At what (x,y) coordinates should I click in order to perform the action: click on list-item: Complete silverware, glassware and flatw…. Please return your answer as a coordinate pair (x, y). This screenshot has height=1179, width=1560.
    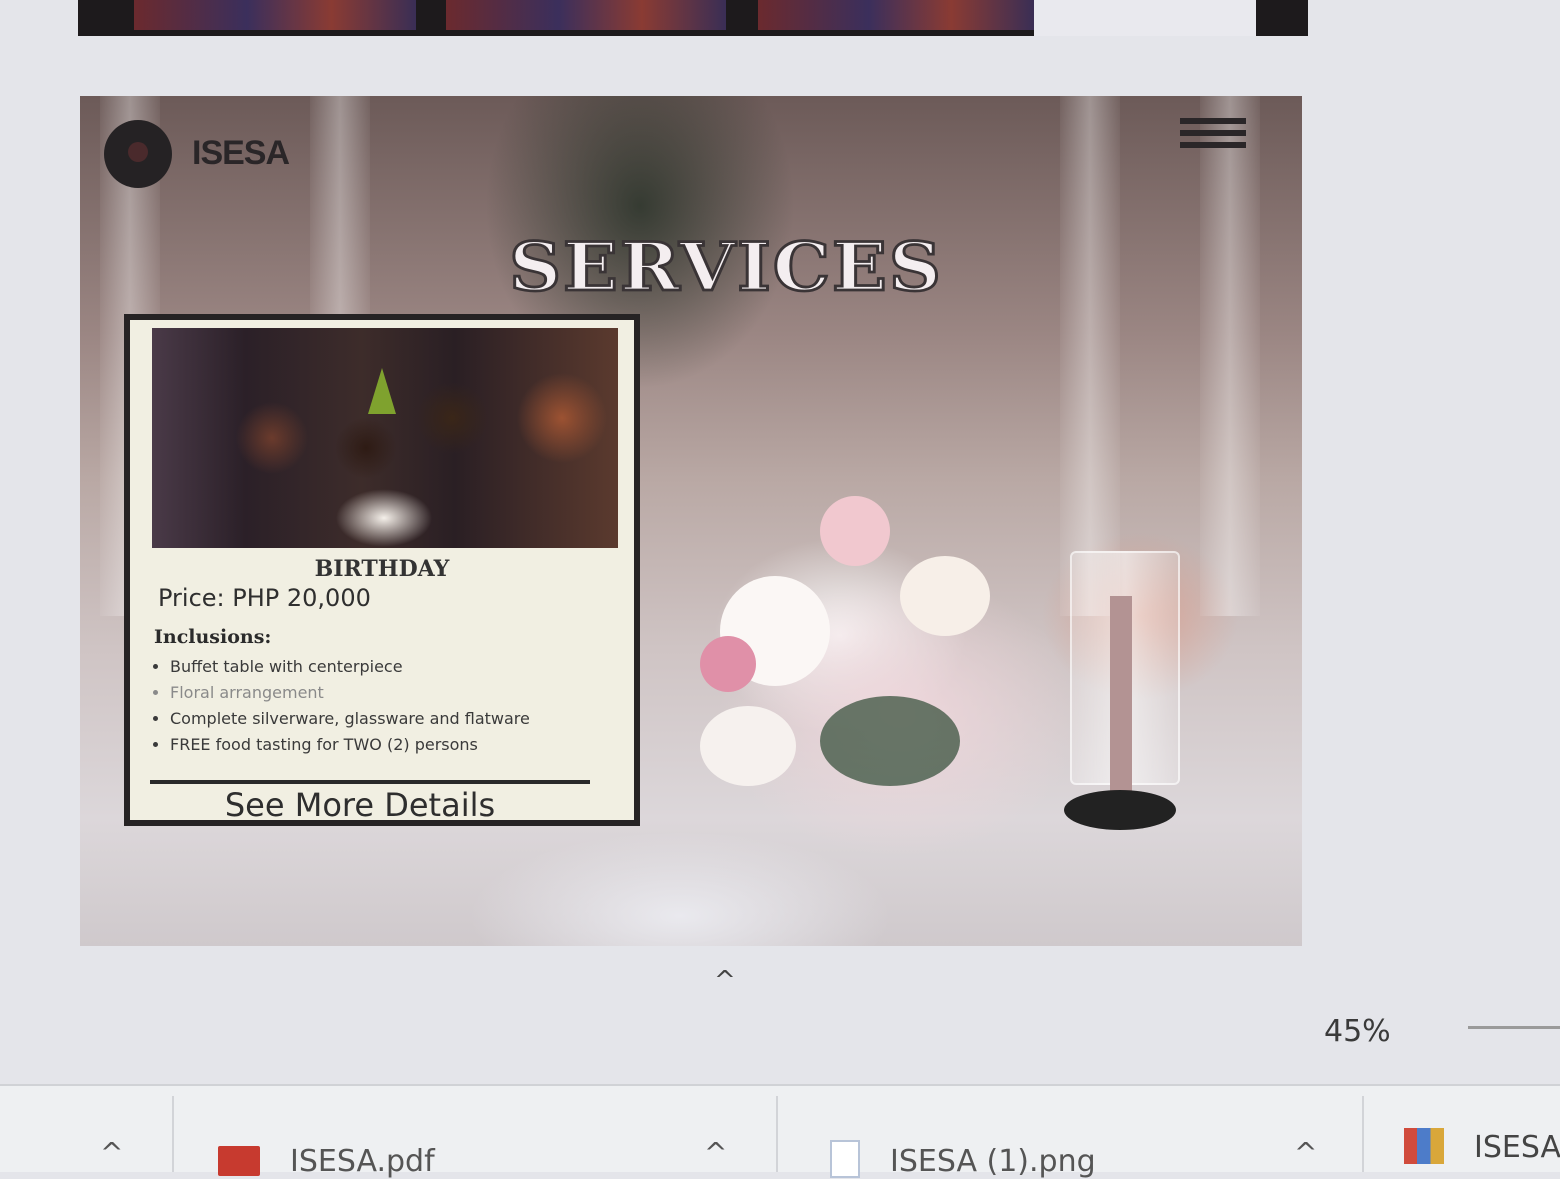
    Looking at the image, I should click on (350, 719).